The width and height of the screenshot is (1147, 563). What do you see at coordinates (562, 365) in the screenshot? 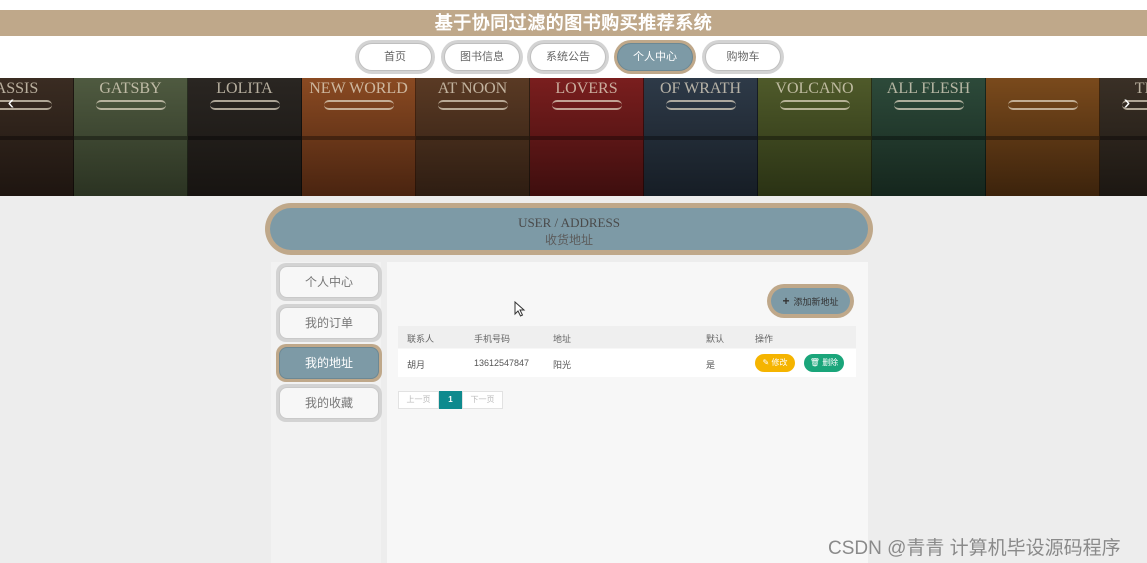
I see `cell-address: 阳光` at bounding box center [562, 365].